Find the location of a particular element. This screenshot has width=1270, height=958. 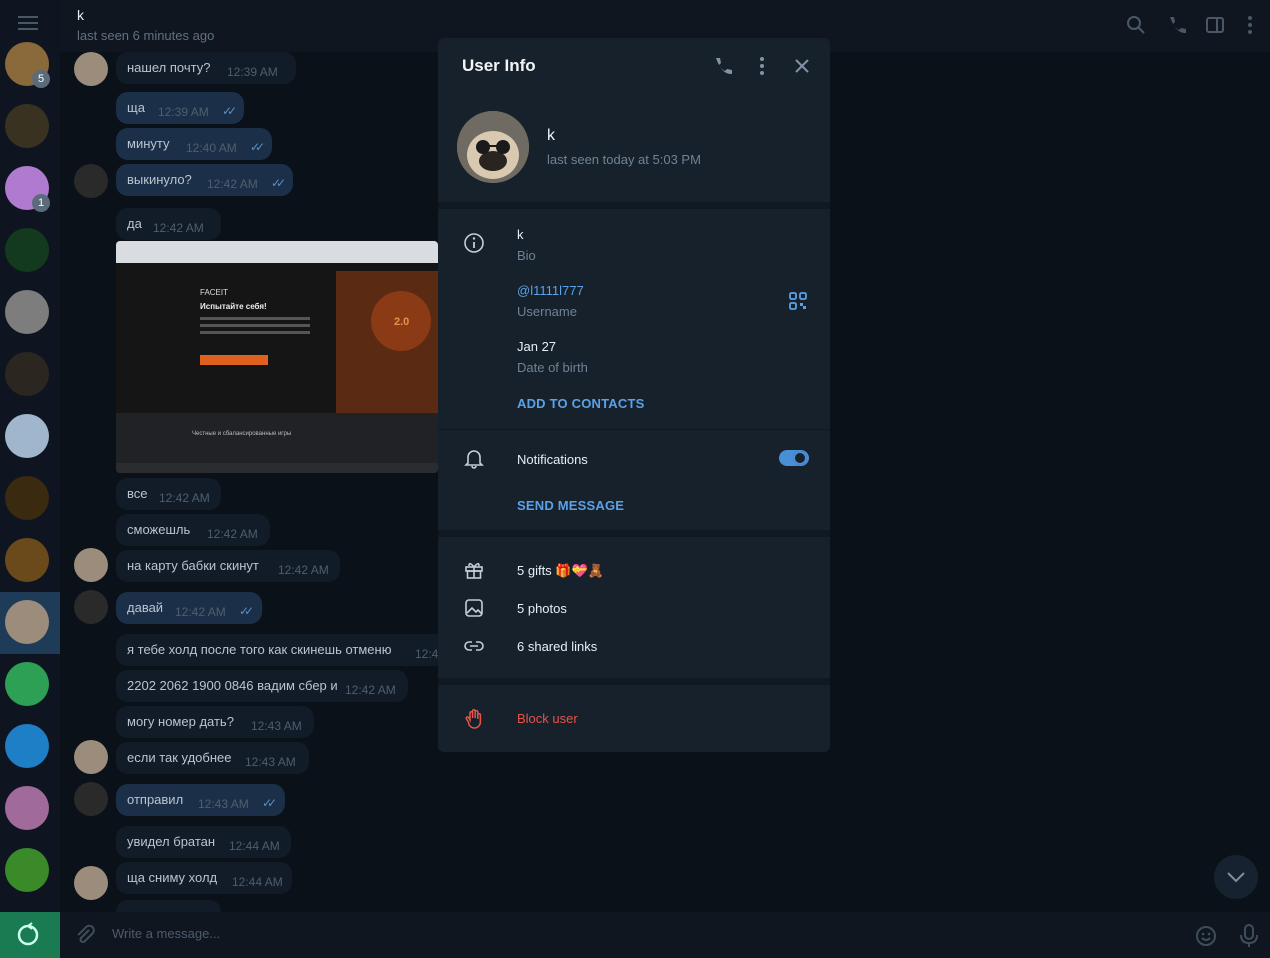

message-bubble: нашел почту? 12:39 AM is located at coordinates (206, 68).